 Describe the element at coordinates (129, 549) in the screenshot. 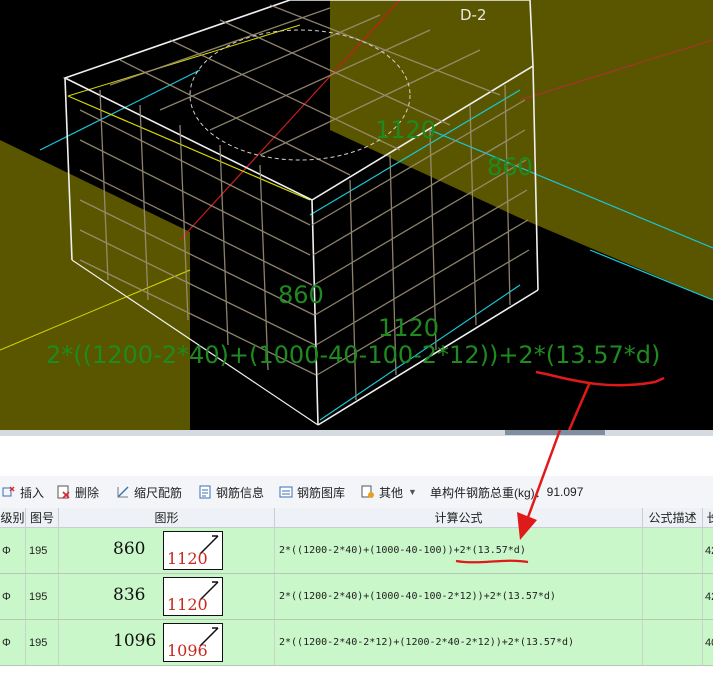

I see `shape-length: 860` at that location.